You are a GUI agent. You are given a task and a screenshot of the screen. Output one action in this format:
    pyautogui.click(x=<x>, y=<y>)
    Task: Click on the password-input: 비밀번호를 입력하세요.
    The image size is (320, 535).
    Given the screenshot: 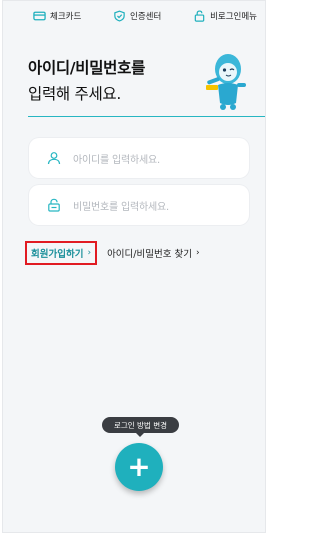 What is the action you would take?
    pyautogui.click(x=139, y=205)
    